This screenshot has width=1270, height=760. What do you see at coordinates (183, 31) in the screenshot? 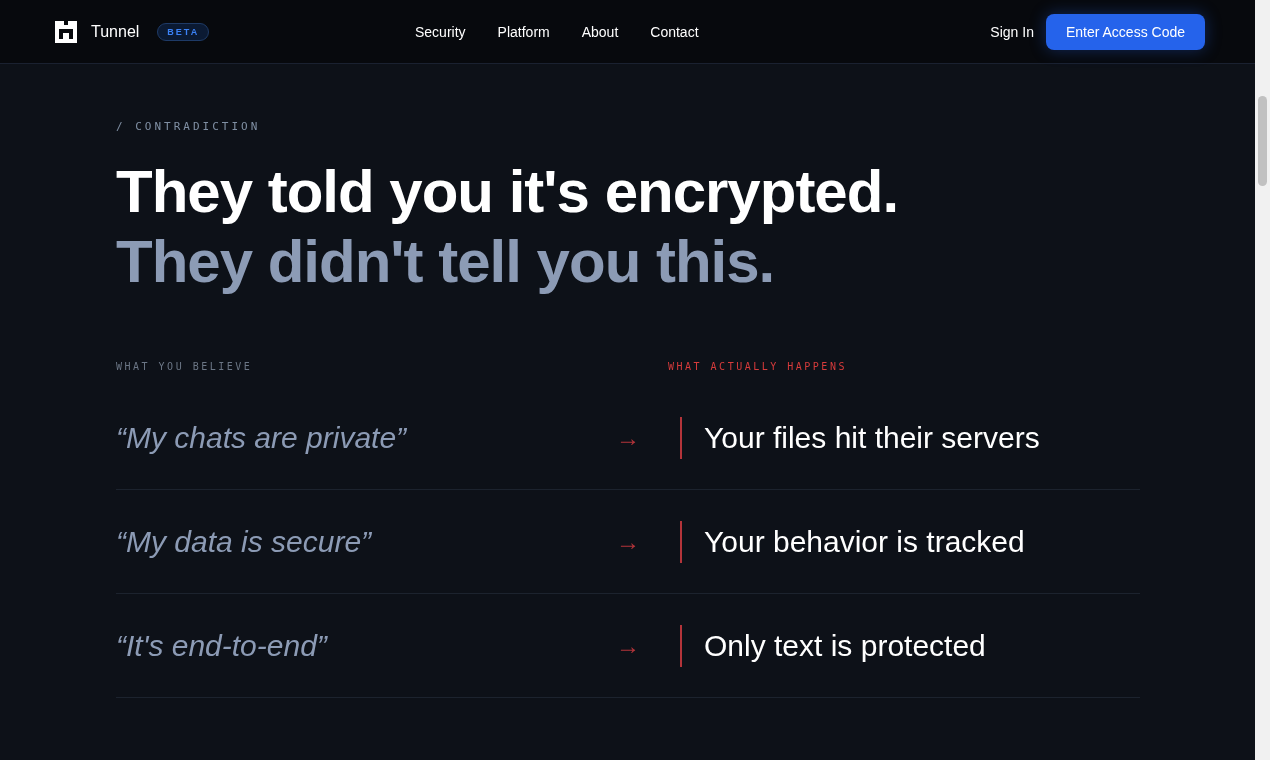
I see `beta-badge: BETA` at bounding box center [183, 31].